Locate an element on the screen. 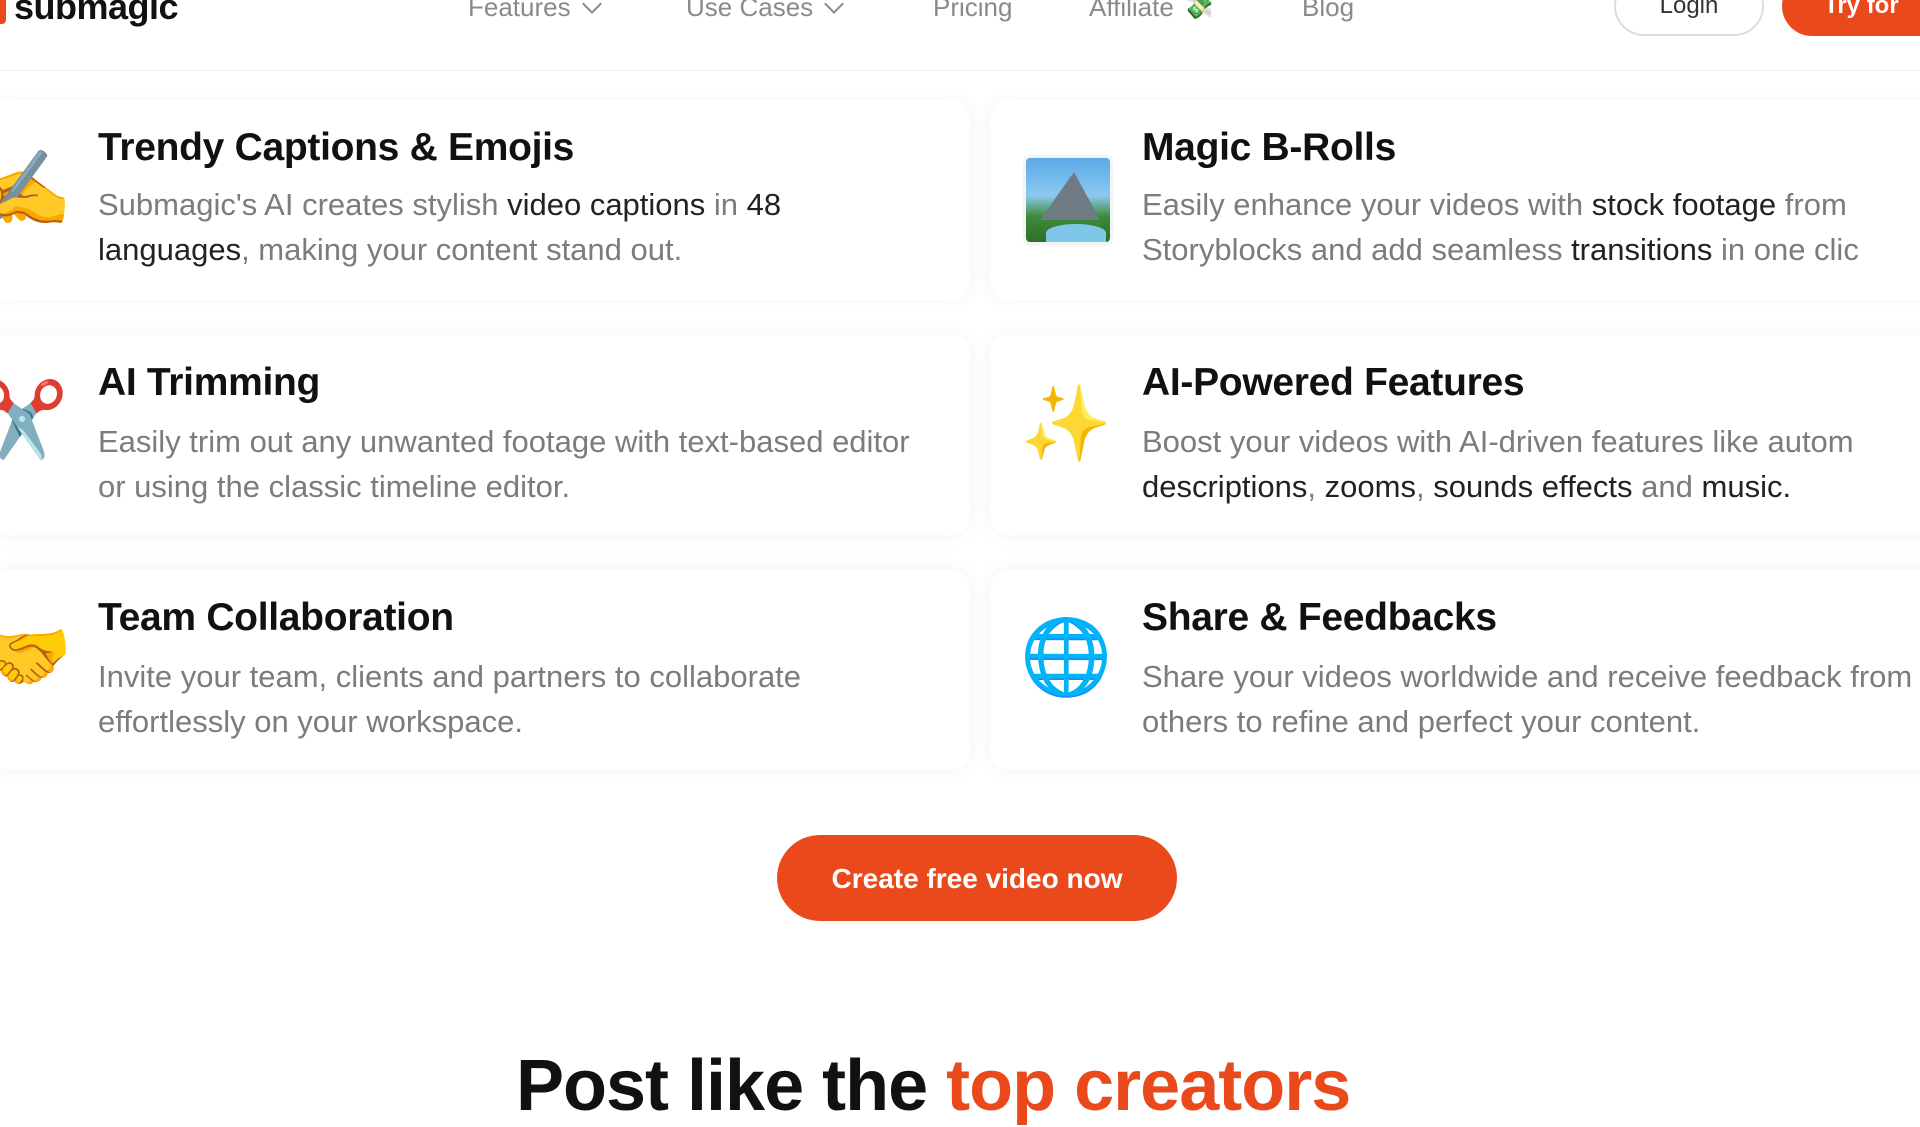 The image size is (1920, 1127). highlight-text: sounds effects is located at coordinates (1533, 486).